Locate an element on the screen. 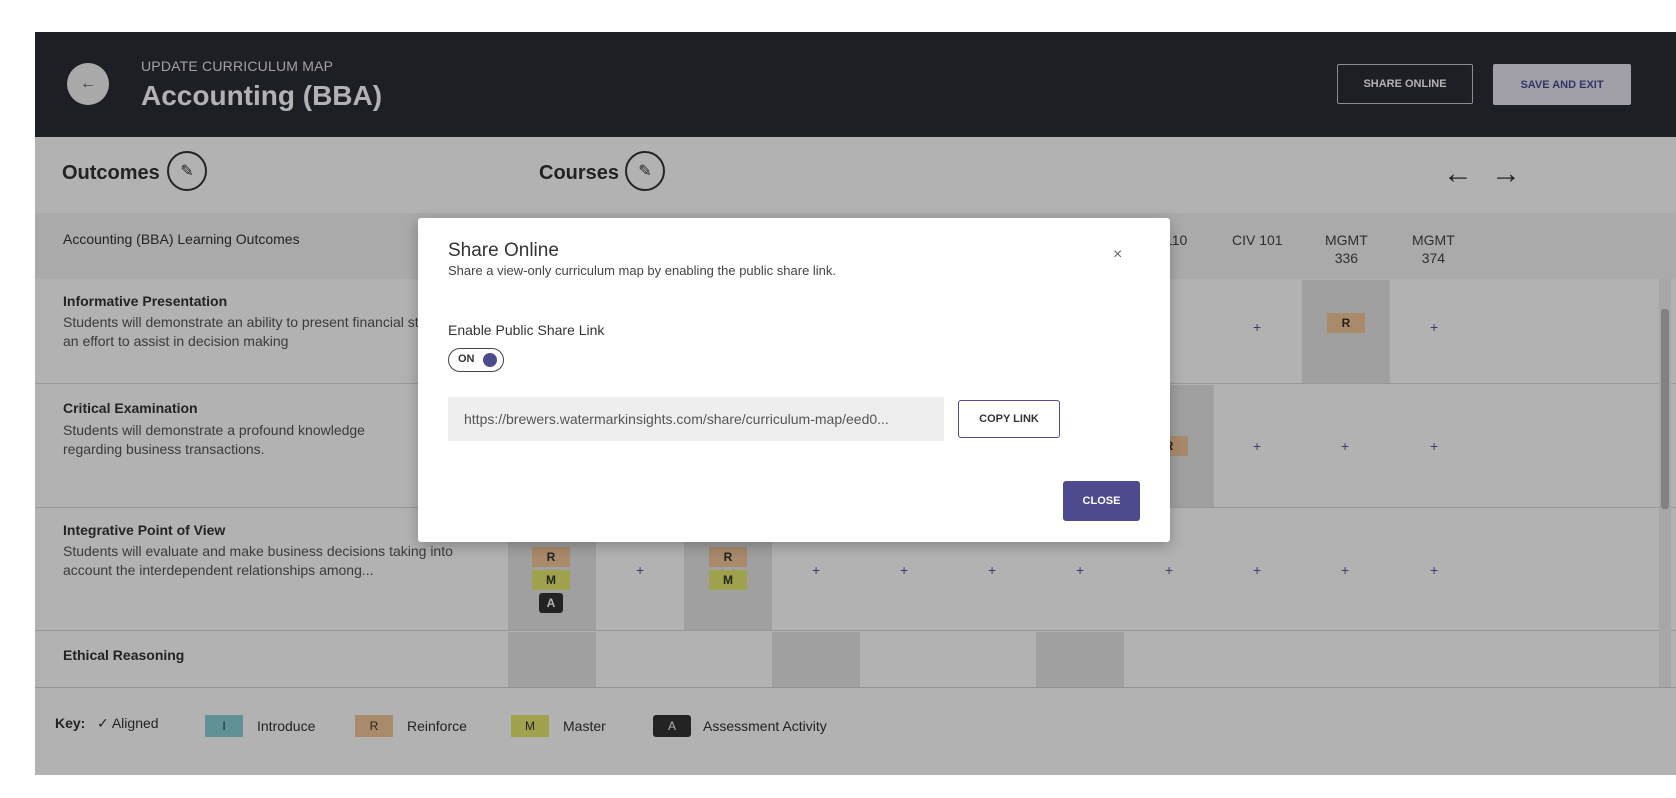 The height and width of the screenshot is (798, 1676). toggle-state-text: ON is located at coordinates (466, 359).